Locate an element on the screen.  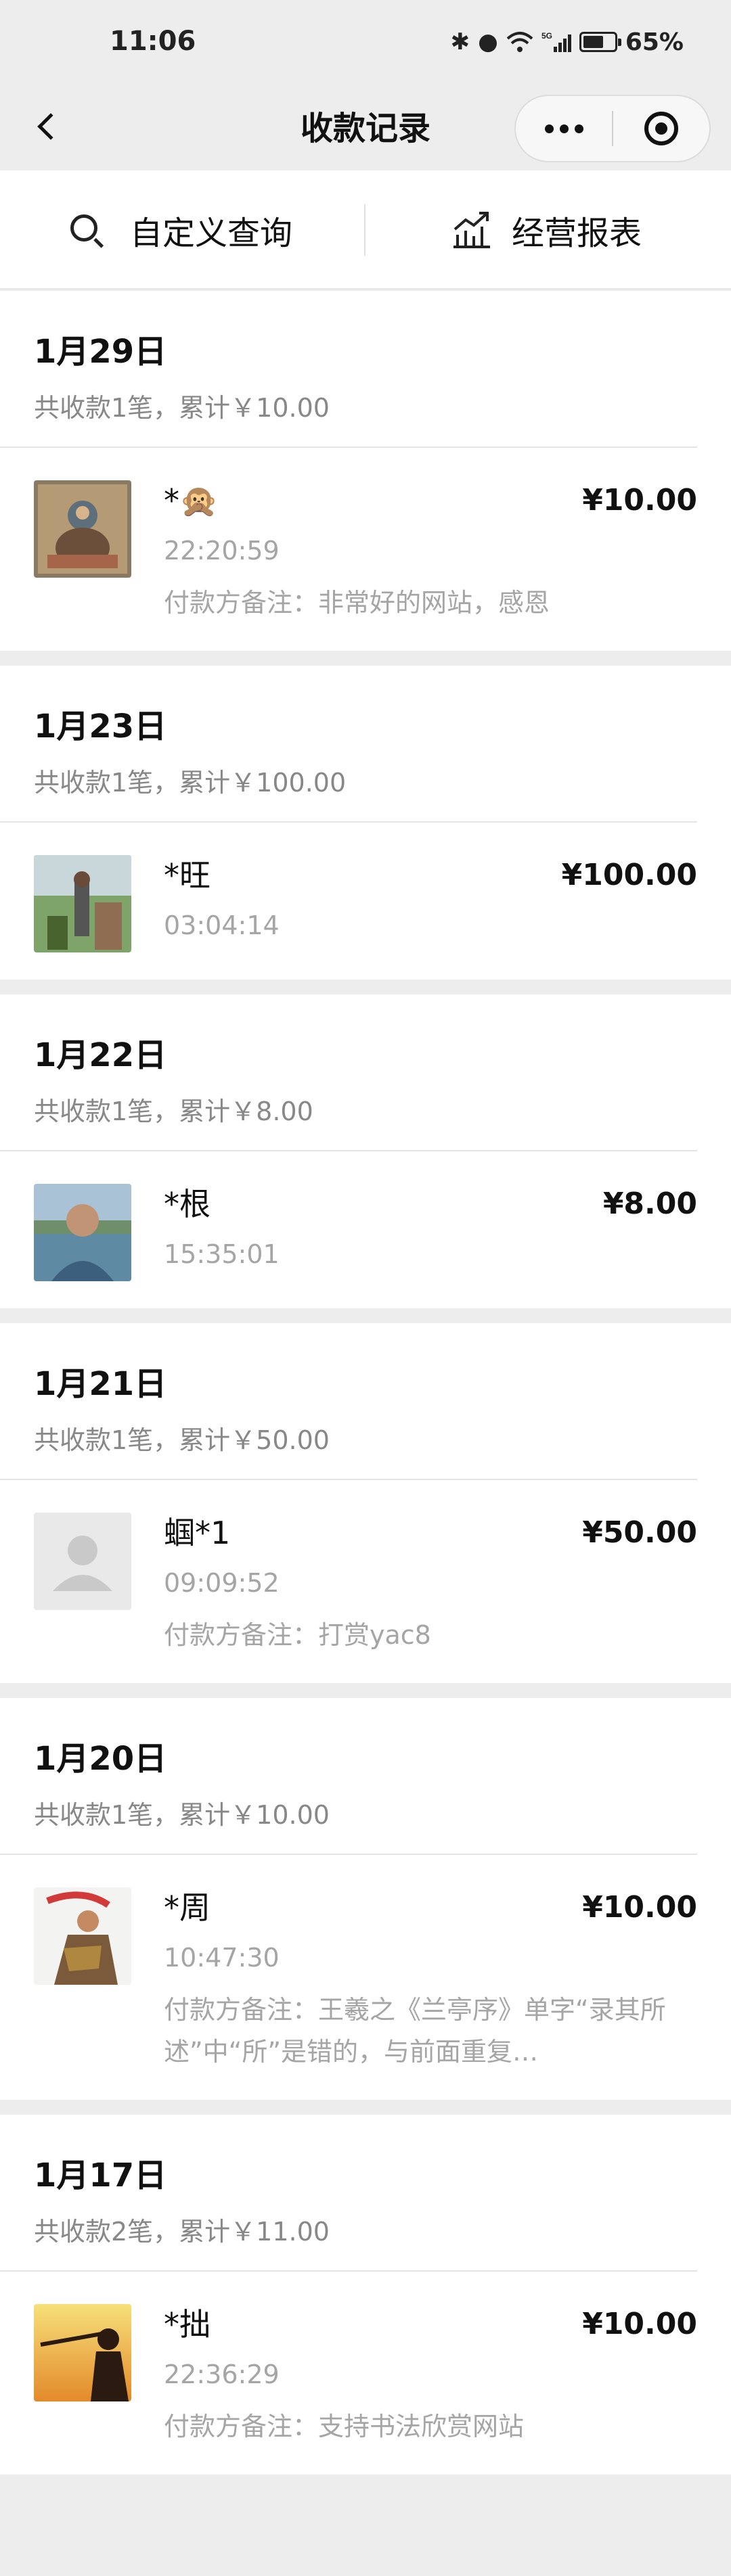
business-report-label: 经营报表 is located at coordinates (577, 233).